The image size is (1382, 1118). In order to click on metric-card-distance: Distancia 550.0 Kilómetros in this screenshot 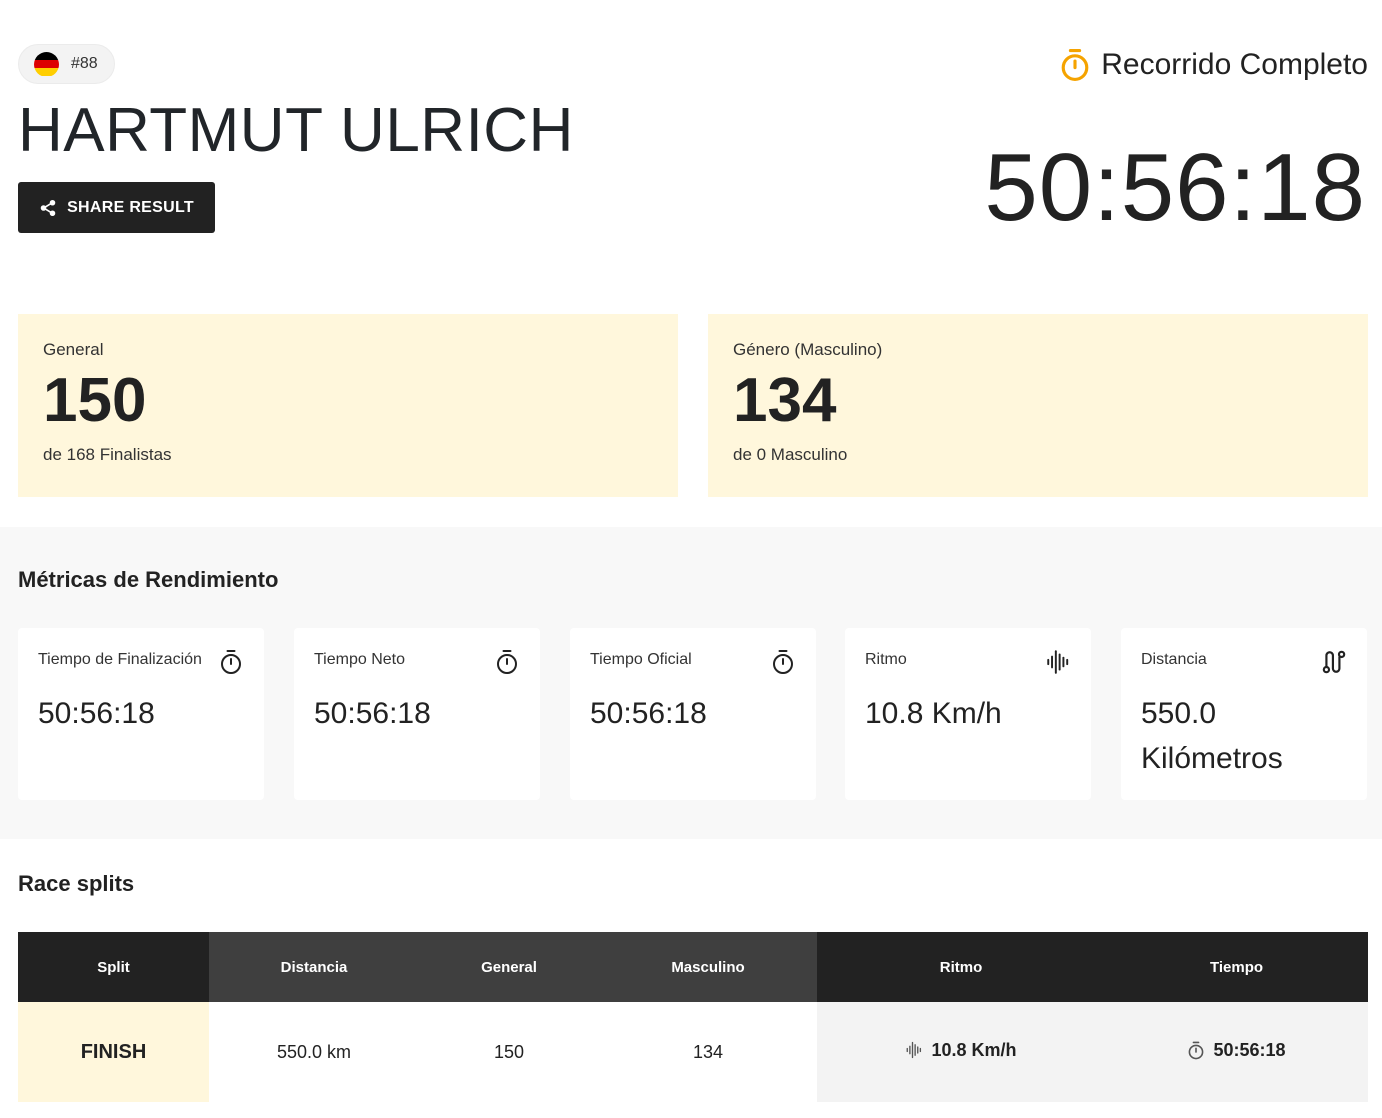, I will do `click(1244, 714)`.